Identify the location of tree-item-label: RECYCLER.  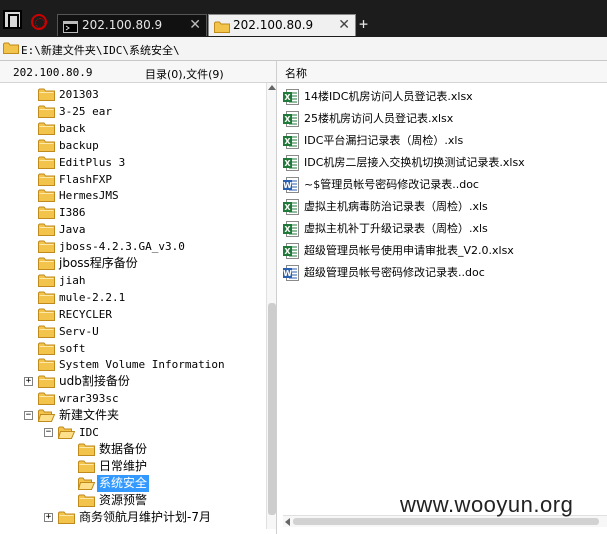
(85, 314).